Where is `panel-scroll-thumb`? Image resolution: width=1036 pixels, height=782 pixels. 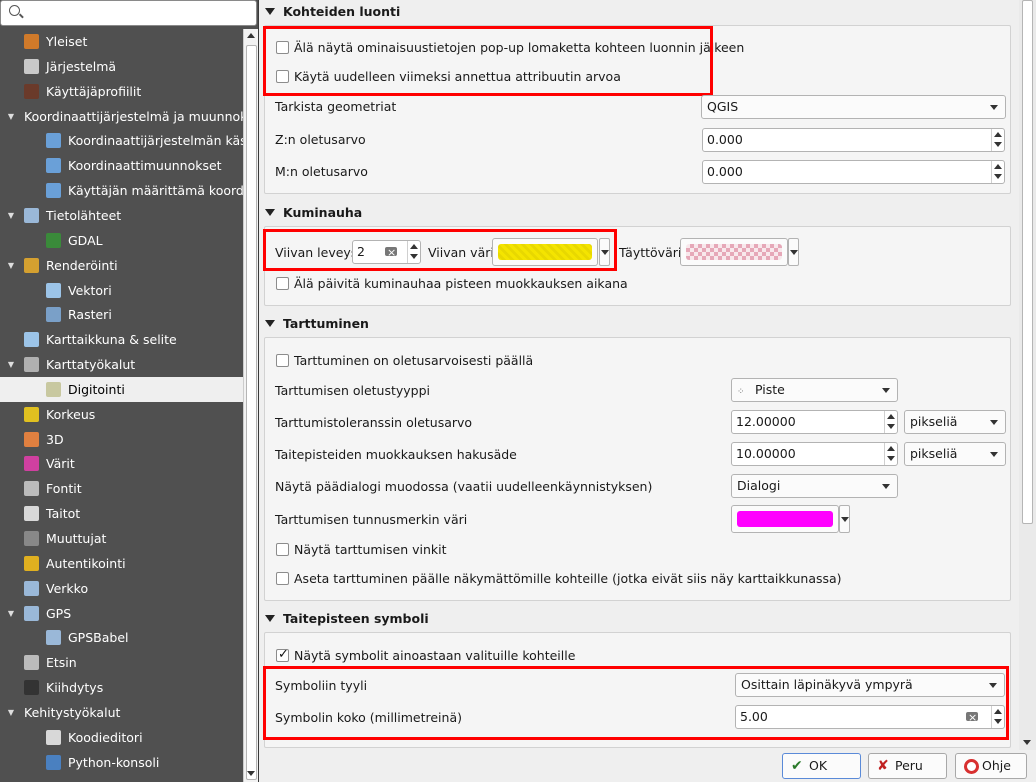
panel-scroll-thumb is located at coordinates (1027, 262).